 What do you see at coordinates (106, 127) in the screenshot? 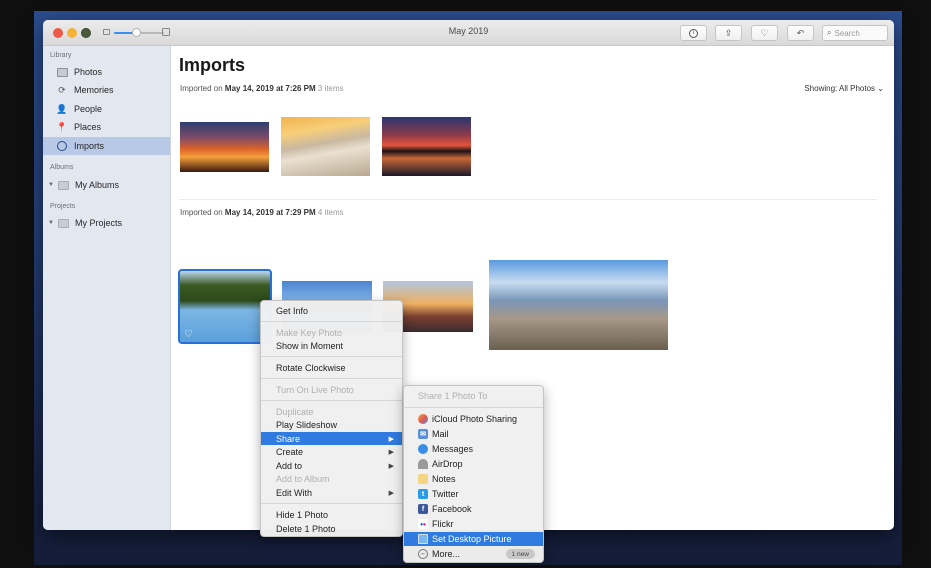
I see `sidebar-item-places: 📍 Places` at bounding box center [106, 127].